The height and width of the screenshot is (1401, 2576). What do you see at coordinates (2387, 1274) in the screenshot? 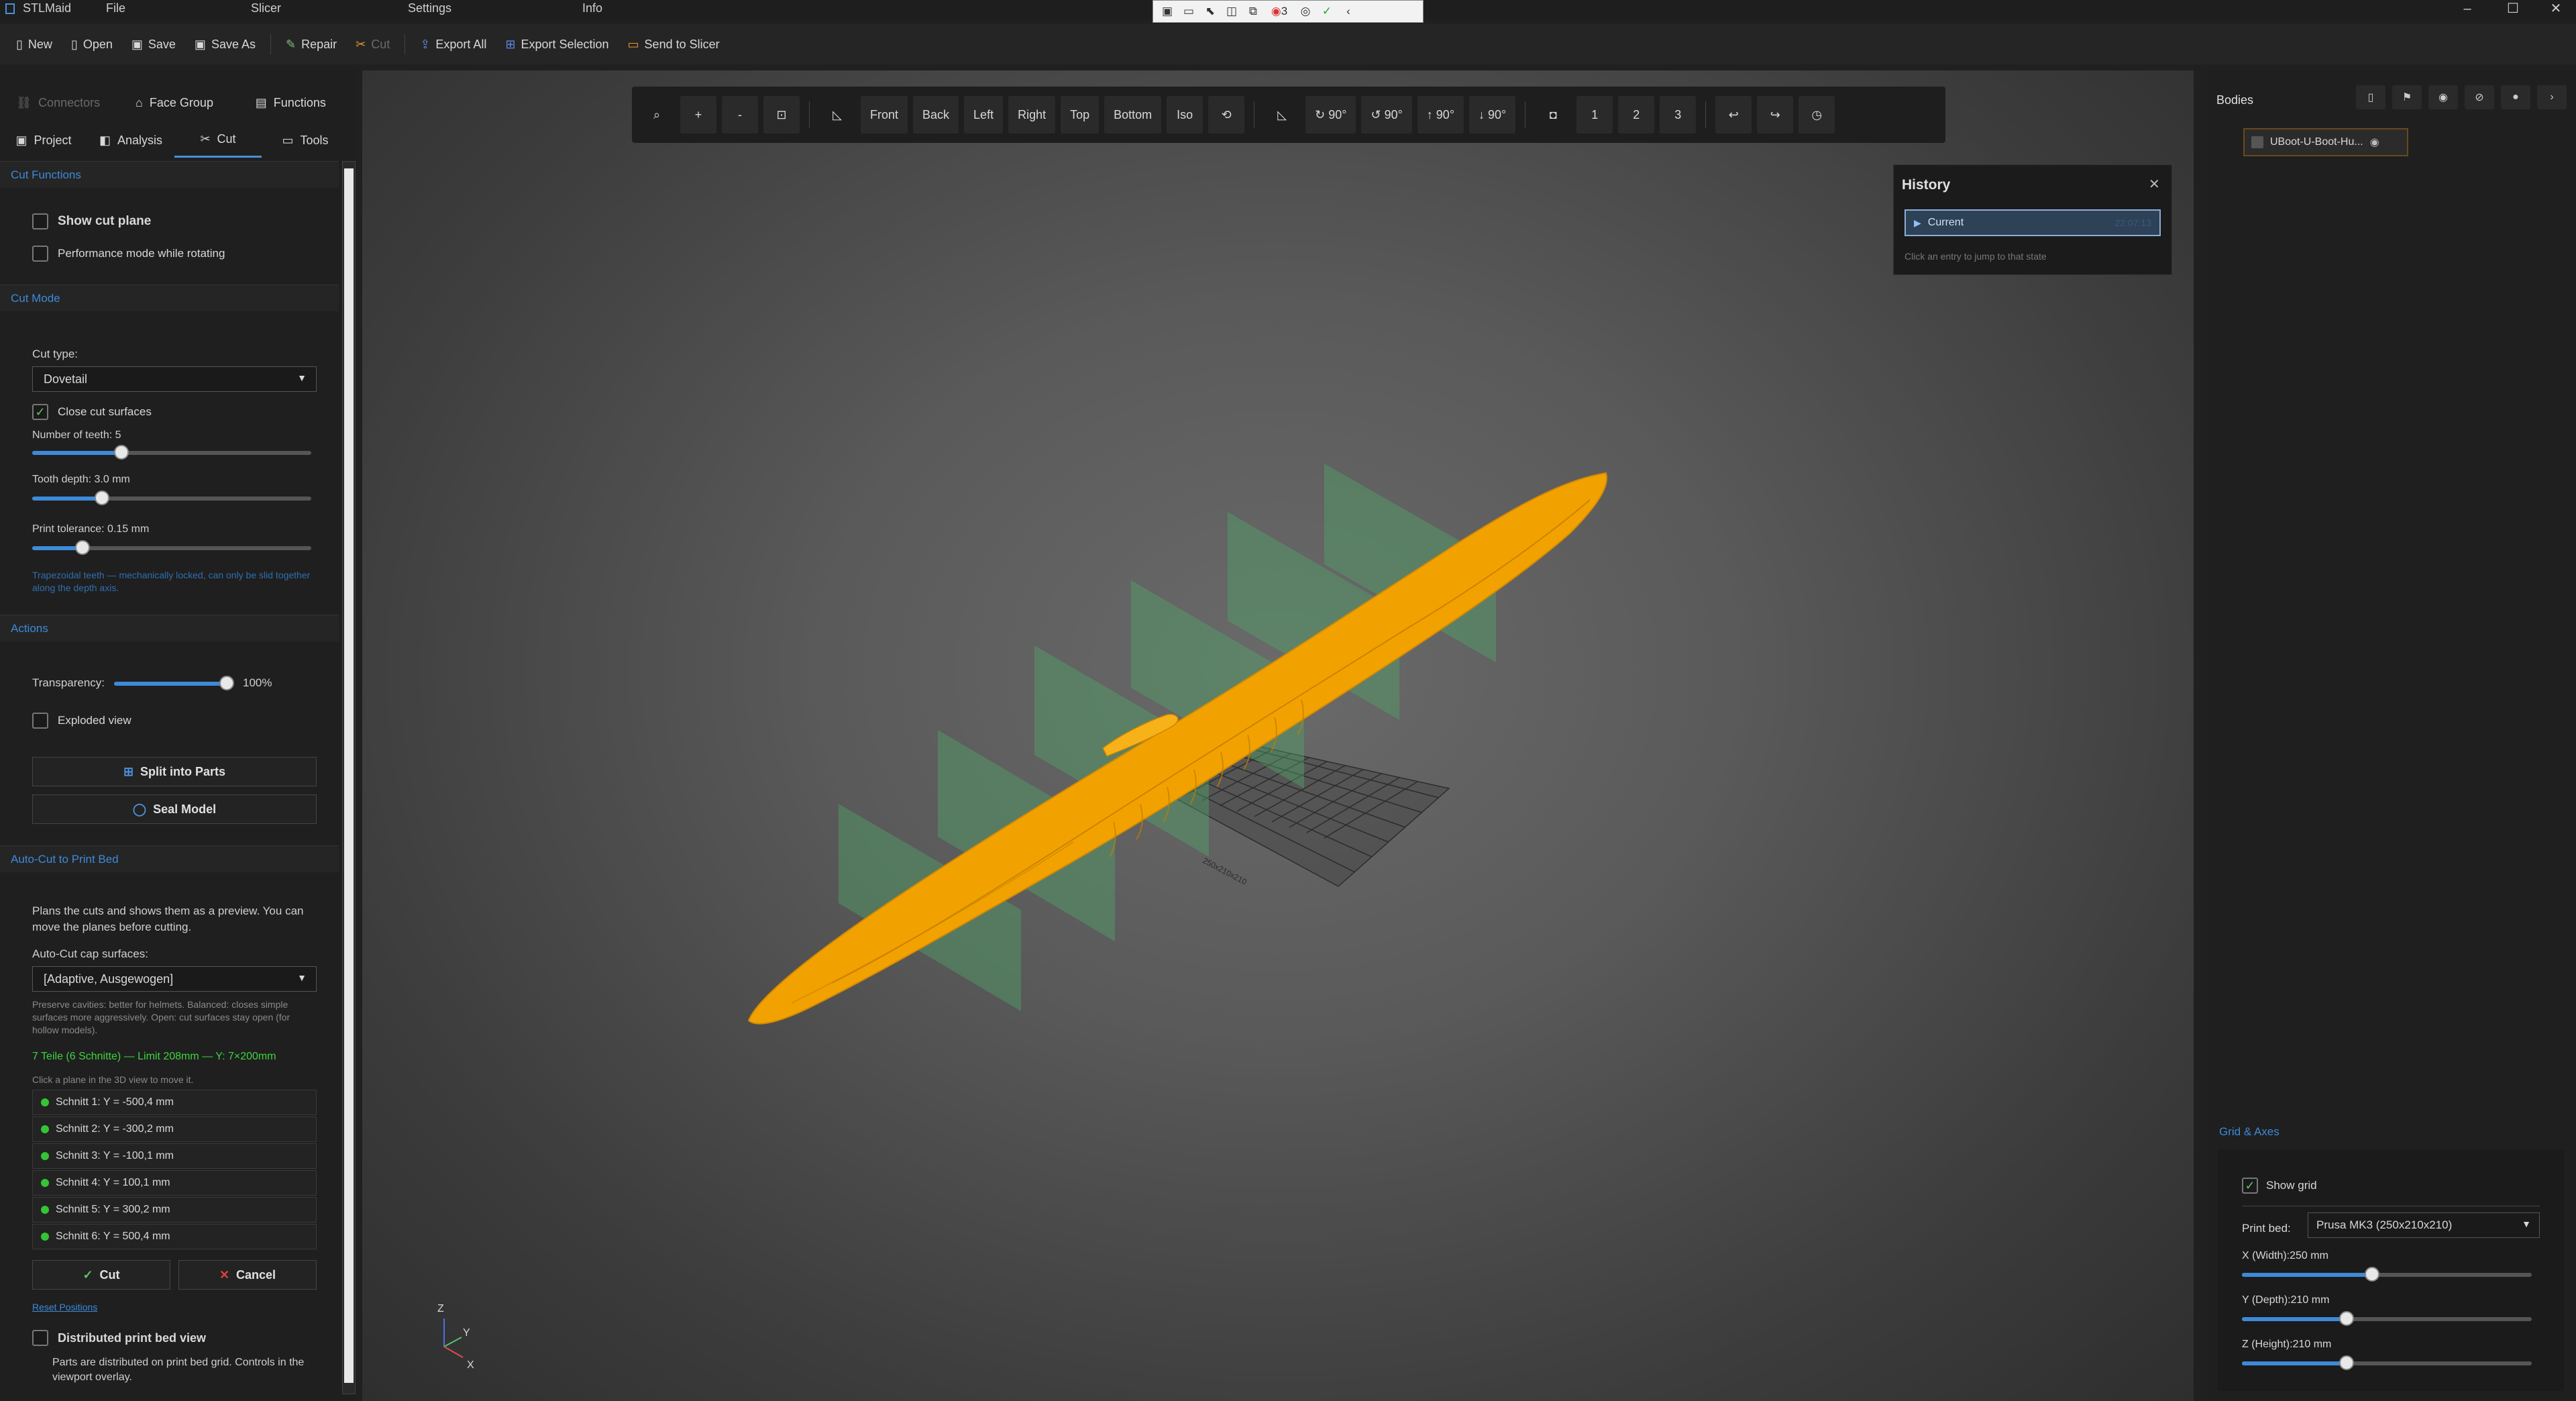
I see `x-width-slider` at bounding box center [2387, 1274].